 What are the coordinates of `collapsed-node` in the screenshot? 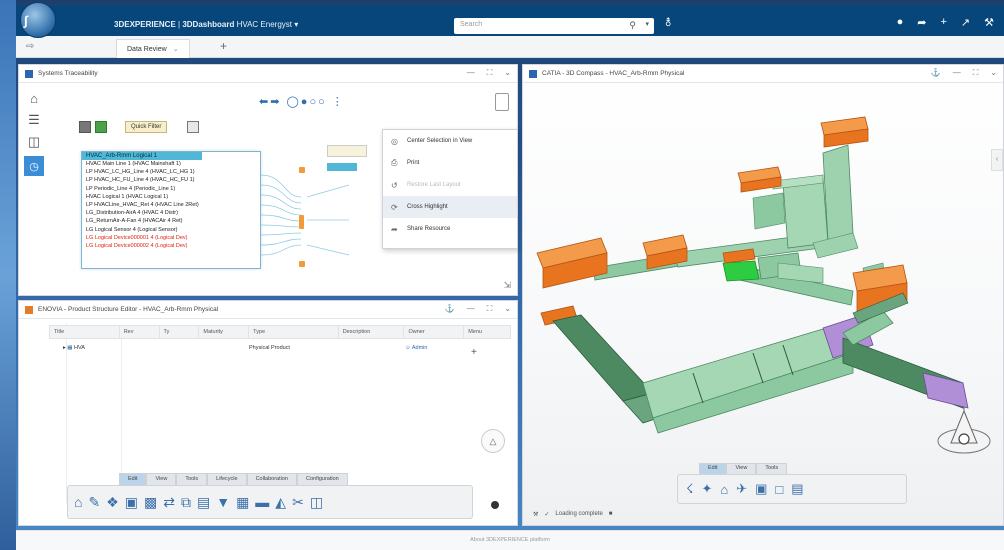 It's located at (347, 151).